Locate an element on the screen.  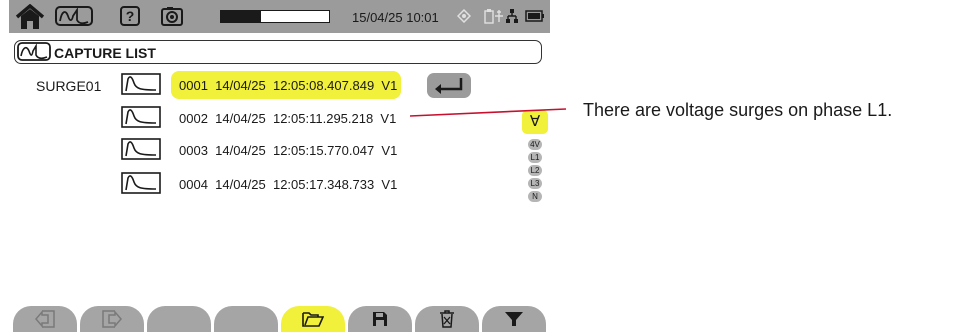
delete-button is located at coordinates (447, 319).